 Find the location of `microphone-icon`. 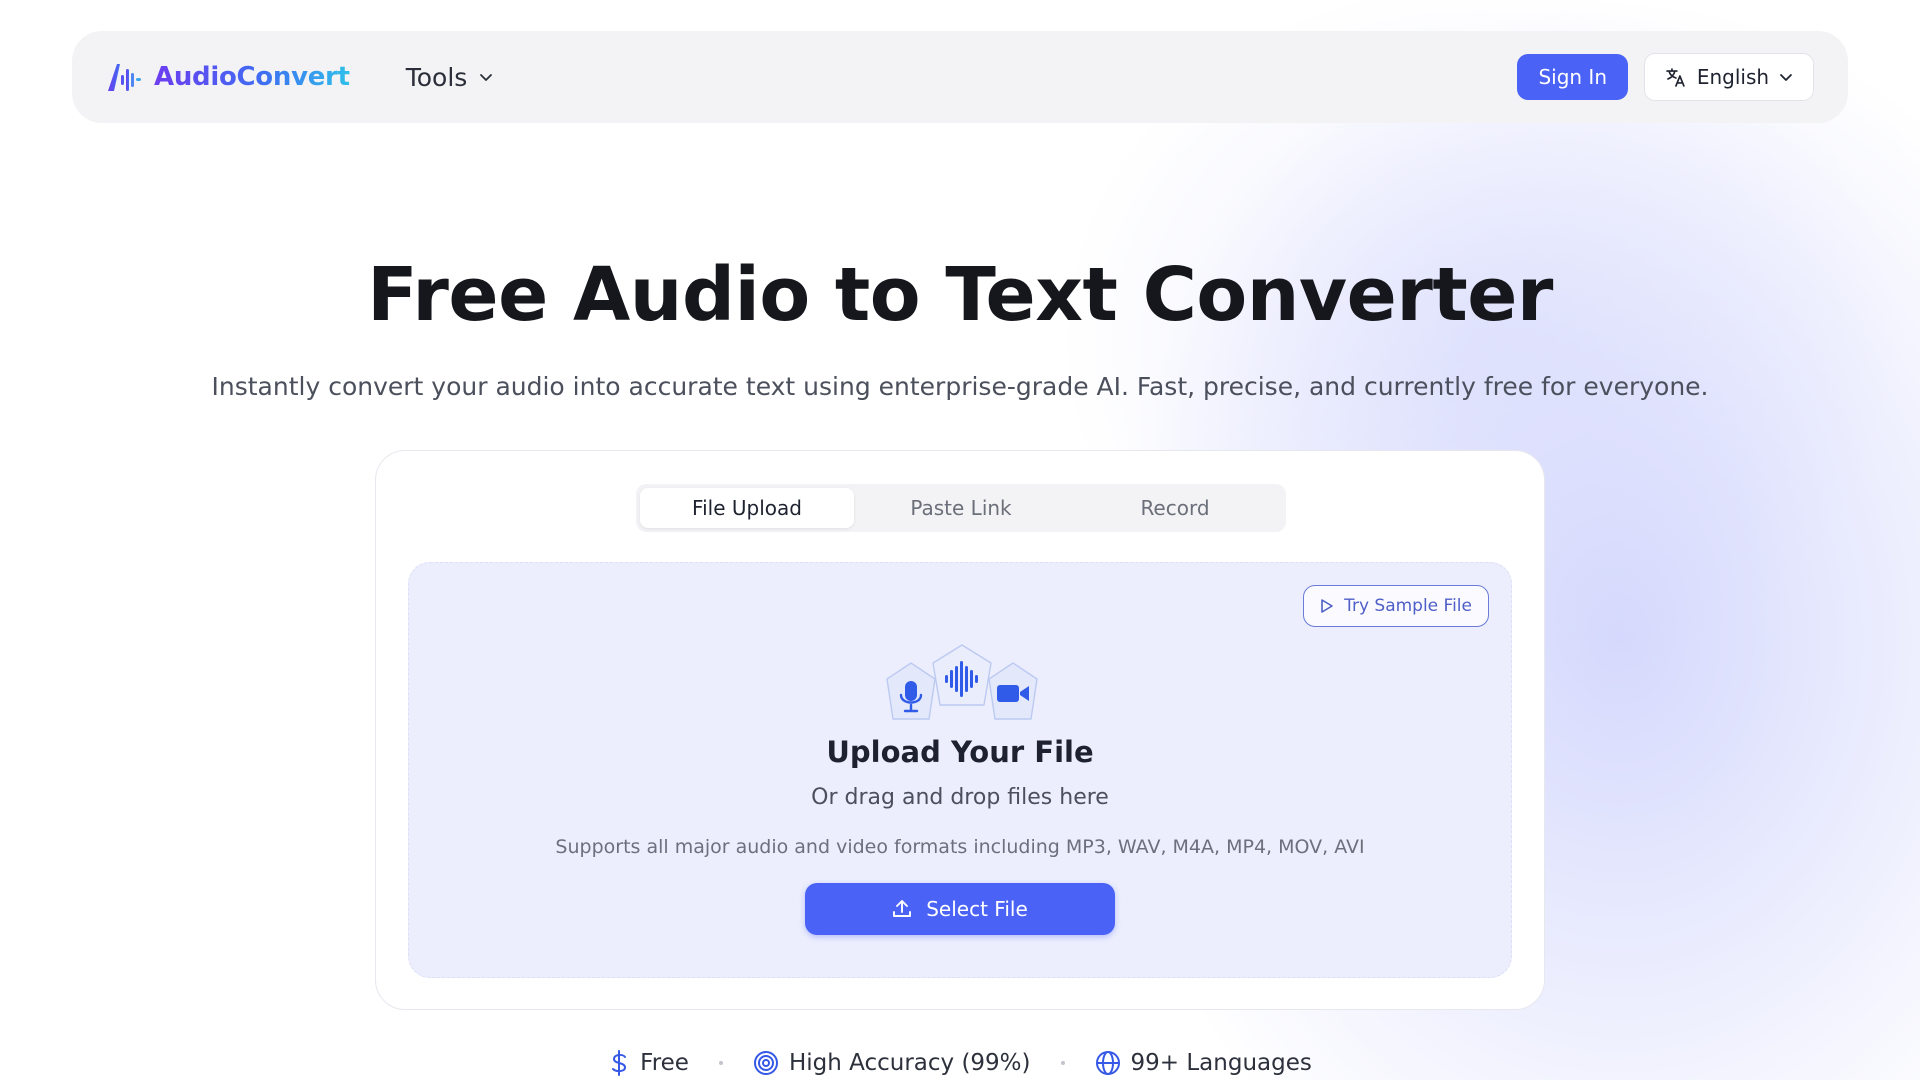

microphone-icon is located at coordinates (911, 691).